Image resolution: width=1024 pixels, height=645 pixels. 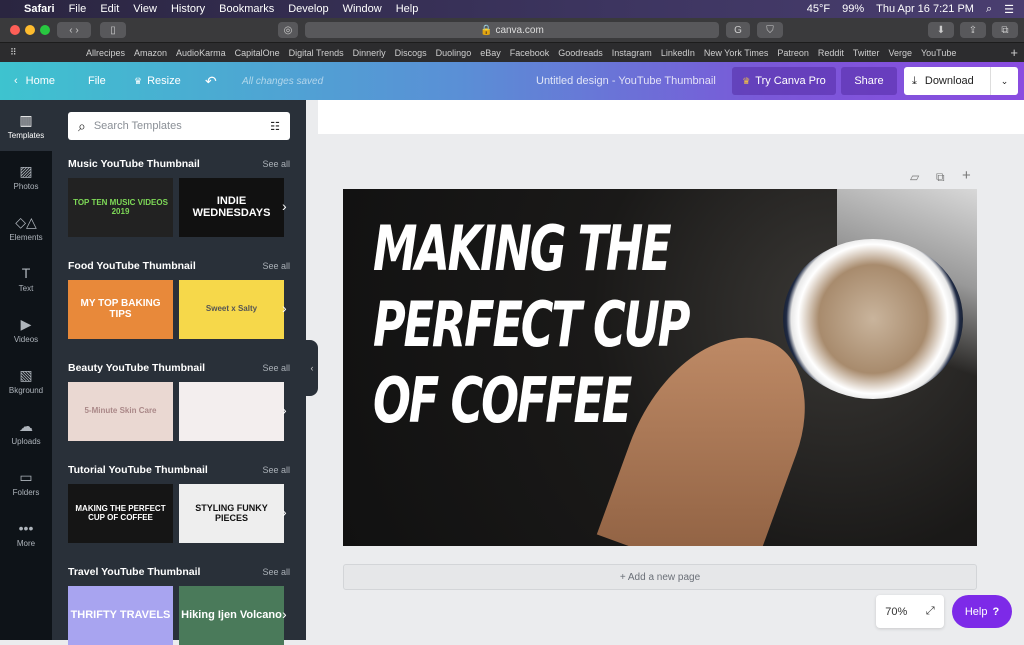 I want to click on add-page-icon: +, so click(x=966, y=175).